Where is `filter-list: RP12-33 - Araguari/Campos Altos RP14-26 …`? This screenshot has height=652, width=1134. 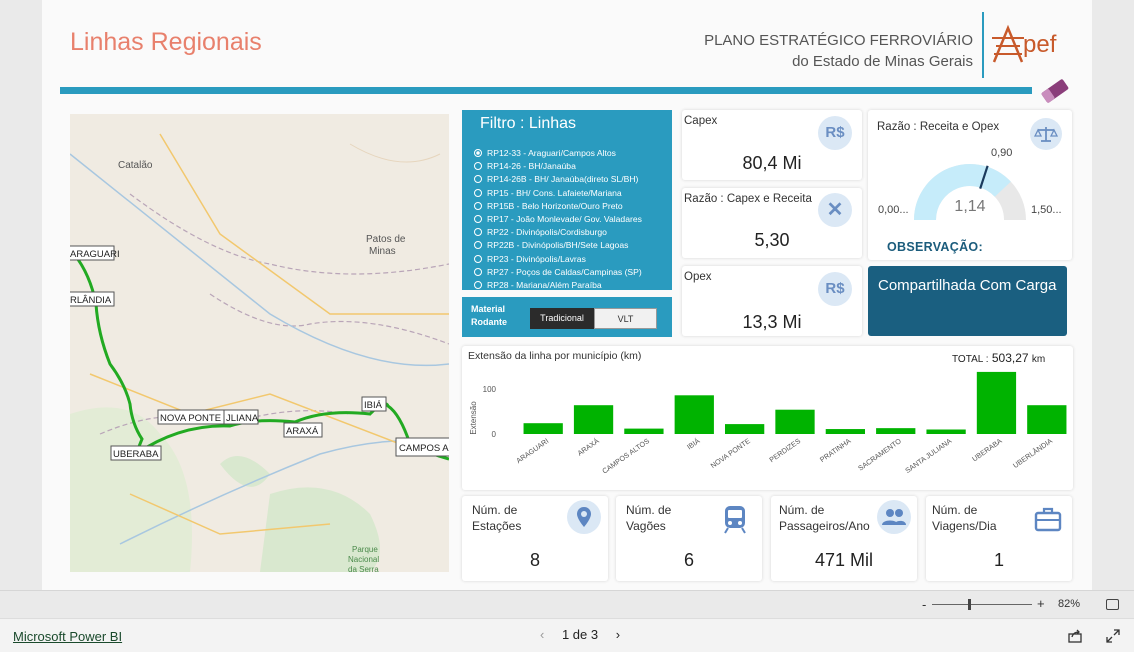
filter-list: RP12-33 - Araguari/Campos Altos RP14-26 … is located at coordinates (558, 219).